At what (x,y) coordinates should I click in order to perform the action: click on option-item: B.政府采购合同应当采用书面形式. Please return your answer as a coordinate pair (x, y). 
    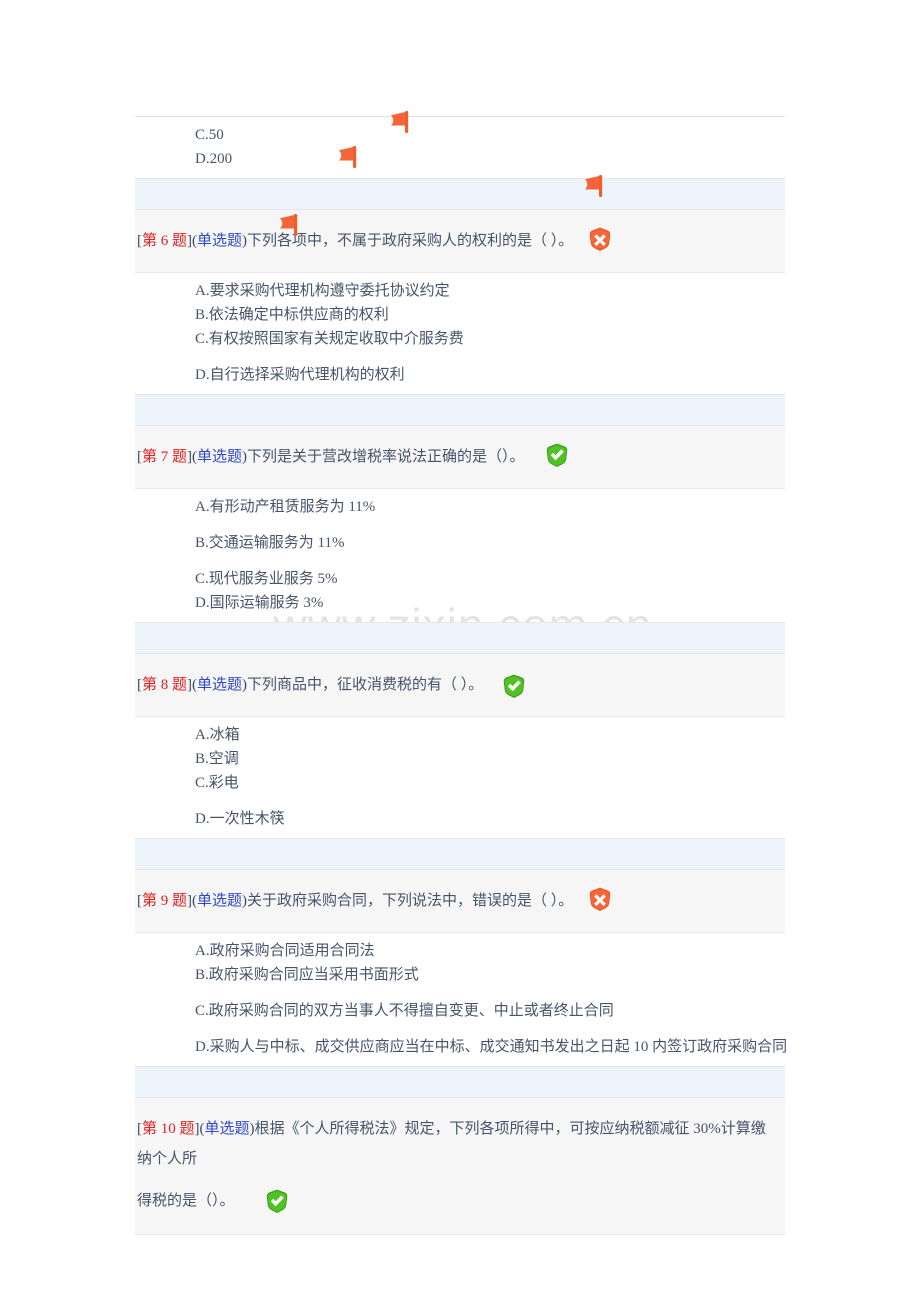
    Looking at the image, I should click on (460, 975).